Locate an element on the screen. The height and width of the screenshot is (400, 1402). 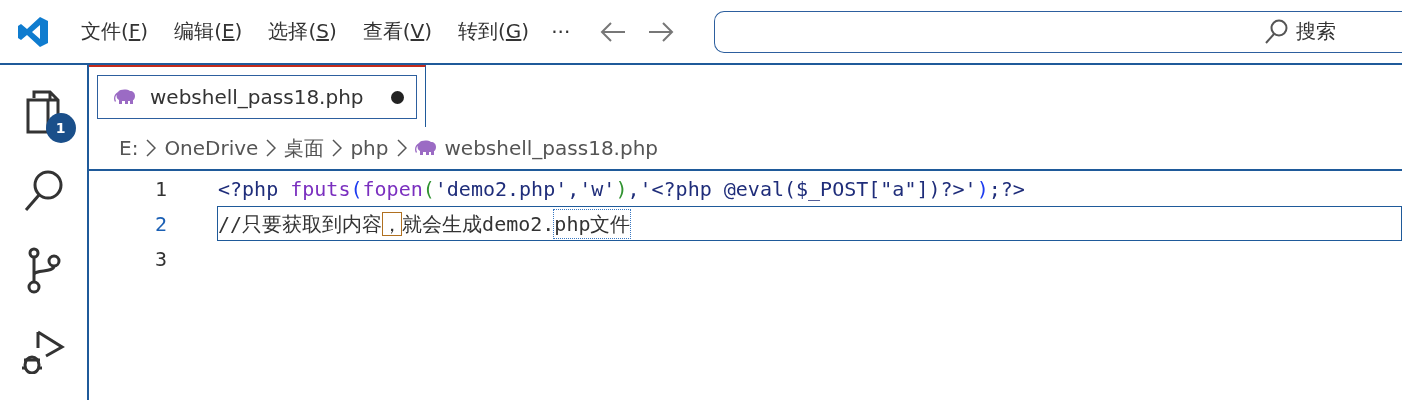
line-number: 1 is located at coordinates (160, 188).